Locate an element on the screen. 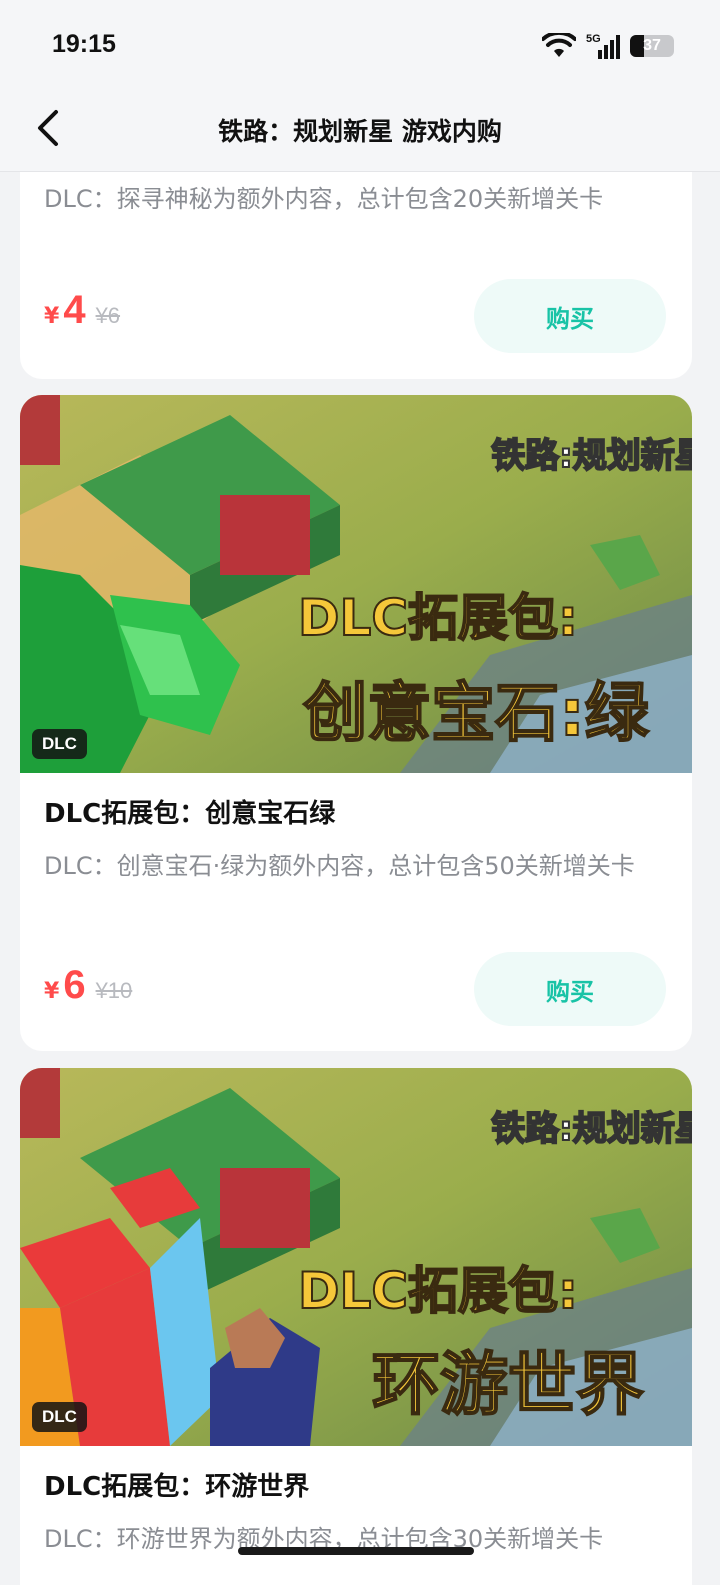 This screenshot has height=1585, width=720. battery-icon: 37 is located at coordinates (652, 46).